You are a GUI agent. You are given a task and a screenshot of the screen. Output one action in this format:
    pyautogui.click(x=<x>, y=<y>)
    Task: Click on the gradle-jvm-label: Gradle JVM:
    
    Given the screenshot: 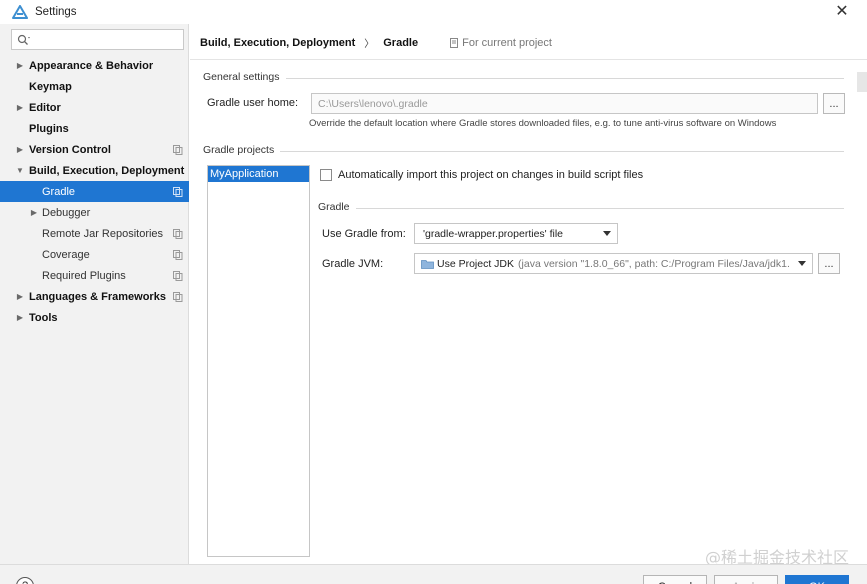 What is the action you would take?
    pyautogui.click(x=353, y=264)
    